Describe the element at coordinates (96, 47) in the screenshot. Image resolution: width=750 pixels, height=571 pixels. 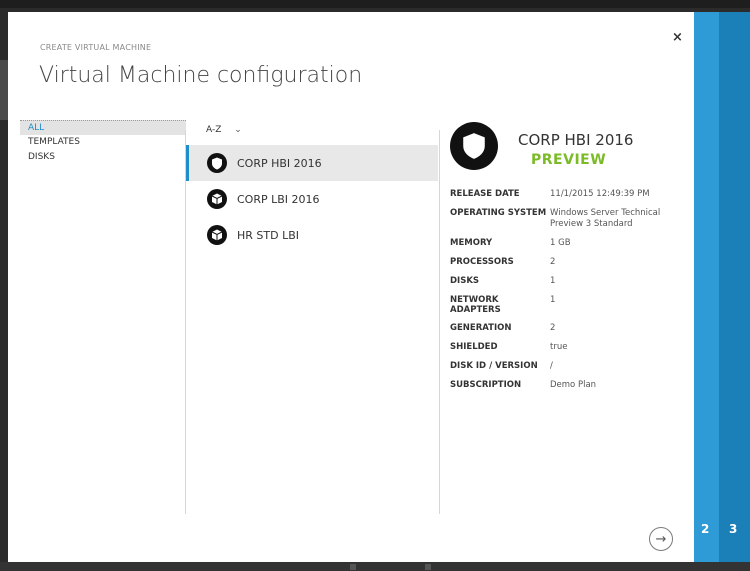
I see `dialog-subtitle: CREATE VIRTUAL MACHINE` at that location.